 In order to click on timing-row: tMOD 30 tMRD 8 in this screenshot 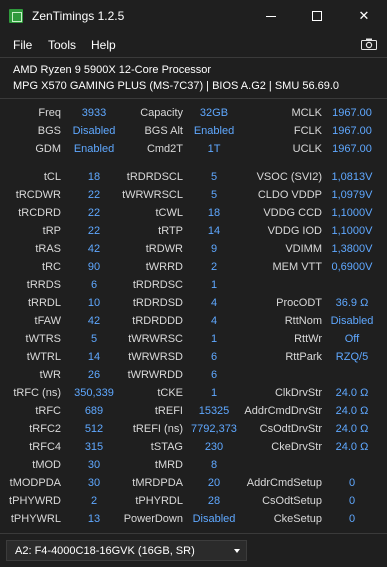, I will do `click(193, 465)`.